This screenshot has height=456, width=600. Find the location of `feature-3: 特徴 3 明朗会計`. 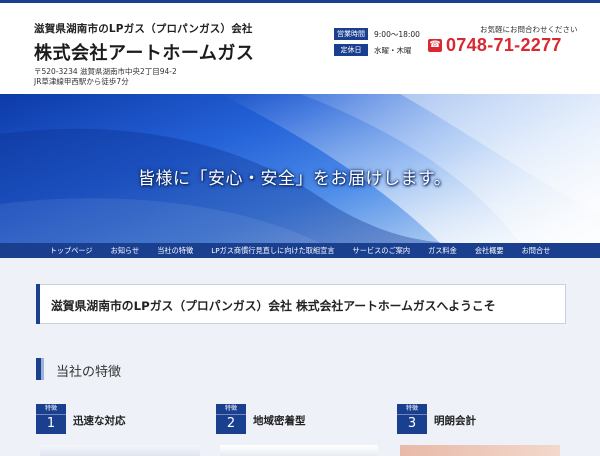

feature-3: 特徴 3 明朗会計 is located at coordinates (436, 419).